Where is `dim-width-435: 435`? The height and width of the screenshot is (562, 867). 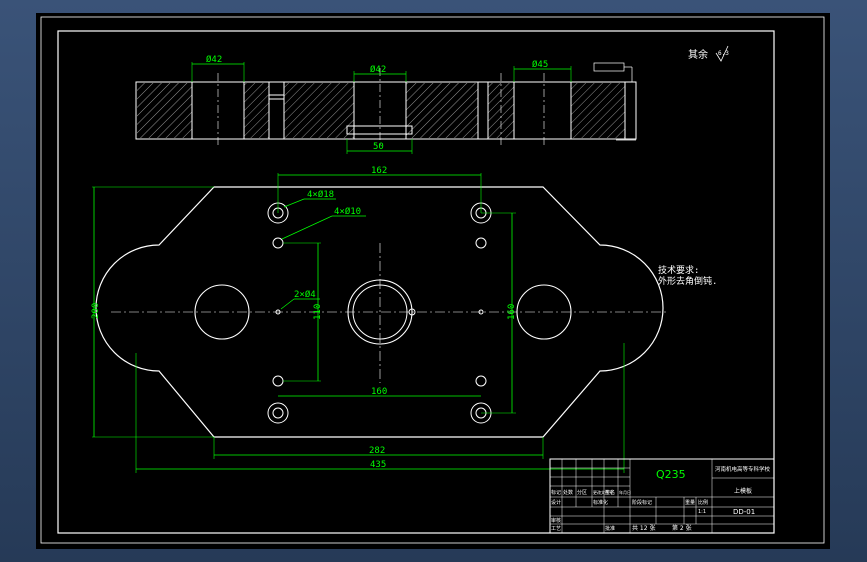
dim-width-435: 435 is located at coordinates (378, 465).